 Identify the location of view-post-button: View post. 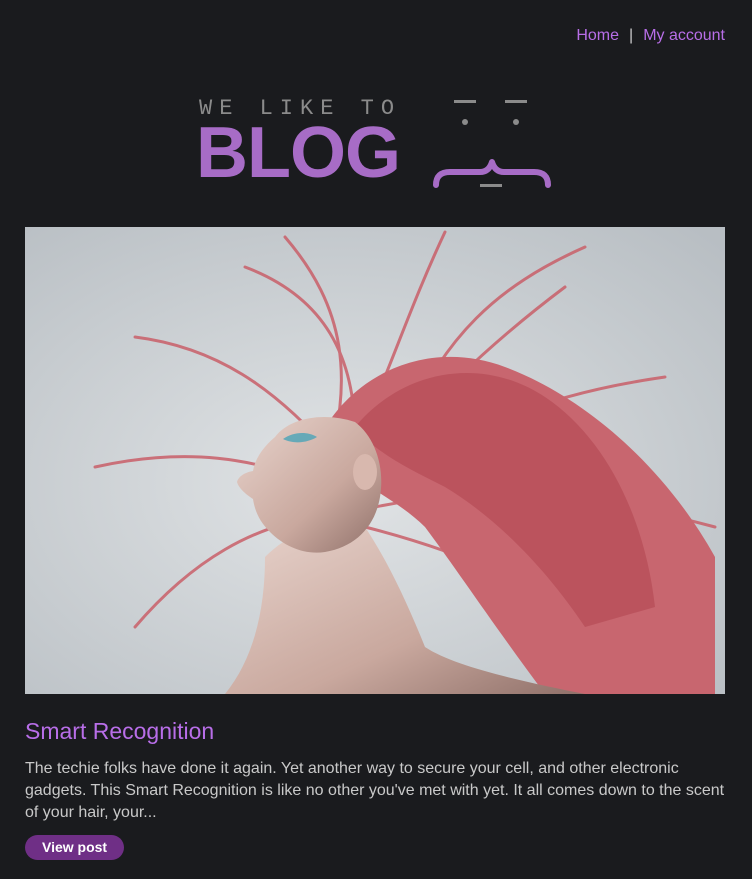
(75, 847).